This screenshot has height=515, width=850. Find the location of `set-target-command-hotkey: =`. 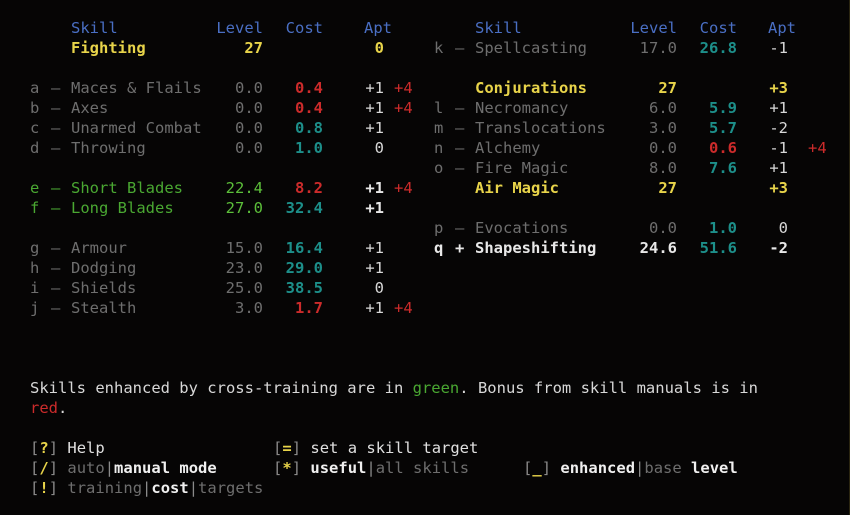

set-target-command-hotkey: = is located at coordinates (286, 448).